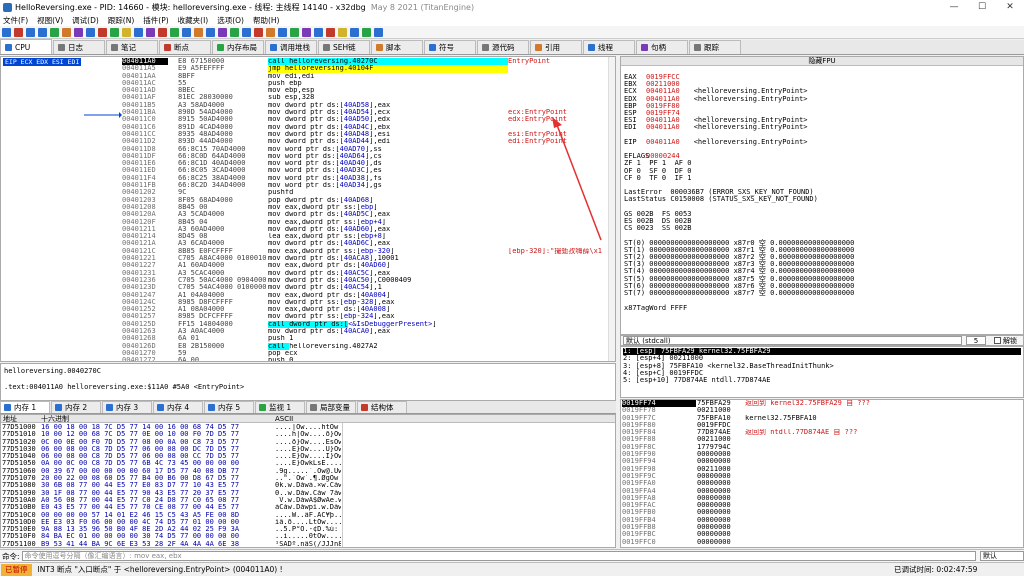 The image size is (1024, 576). I want to click on dump-tab-3: 内存 4, so click(178, 407).